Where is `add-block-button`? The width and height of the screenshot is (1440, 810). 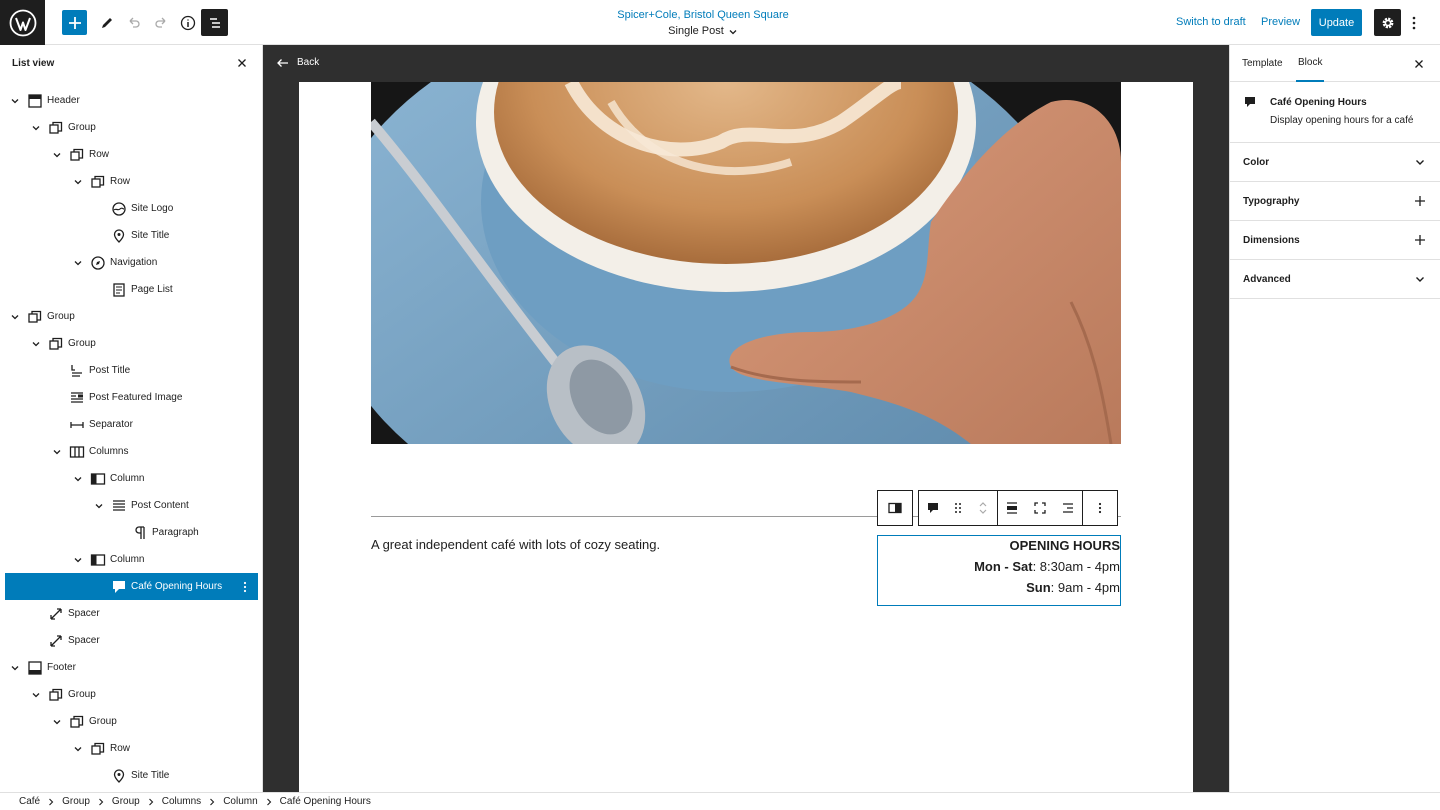
add-block-button is located at coordinates (74, 22).